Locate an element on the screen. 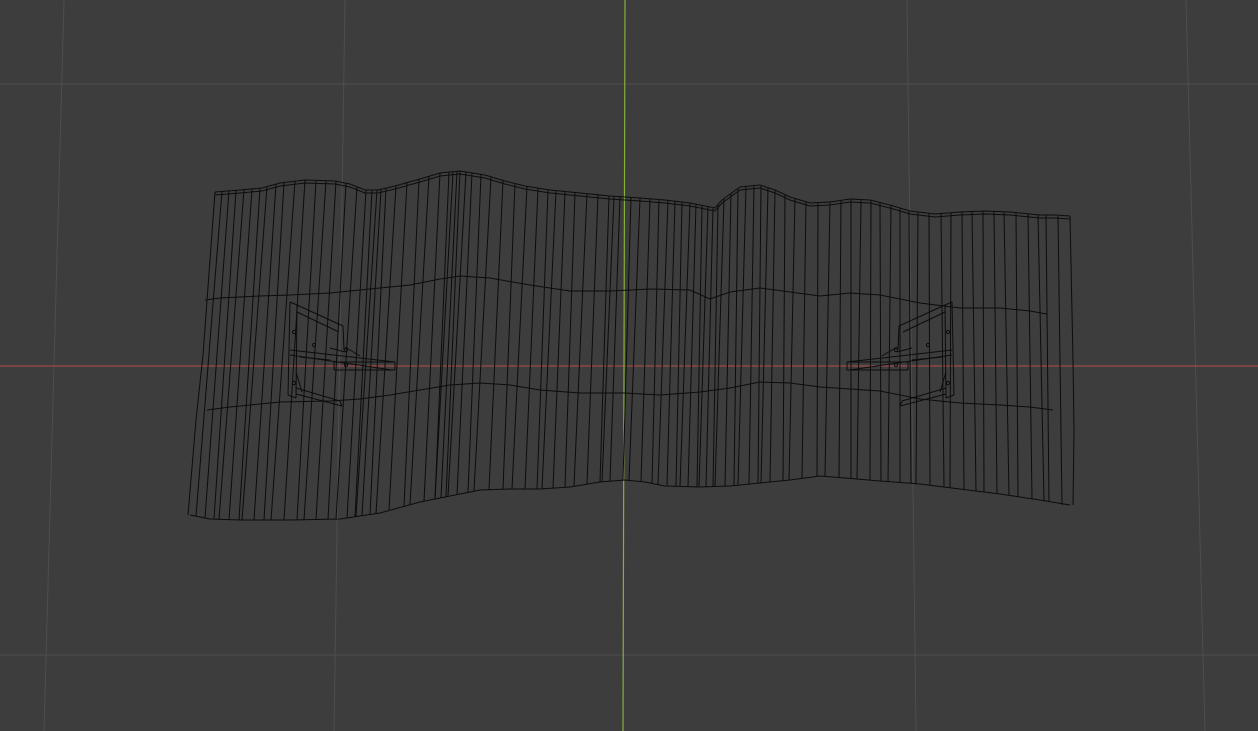  bracket-left-wireframe is located at coordinates (341, 354).